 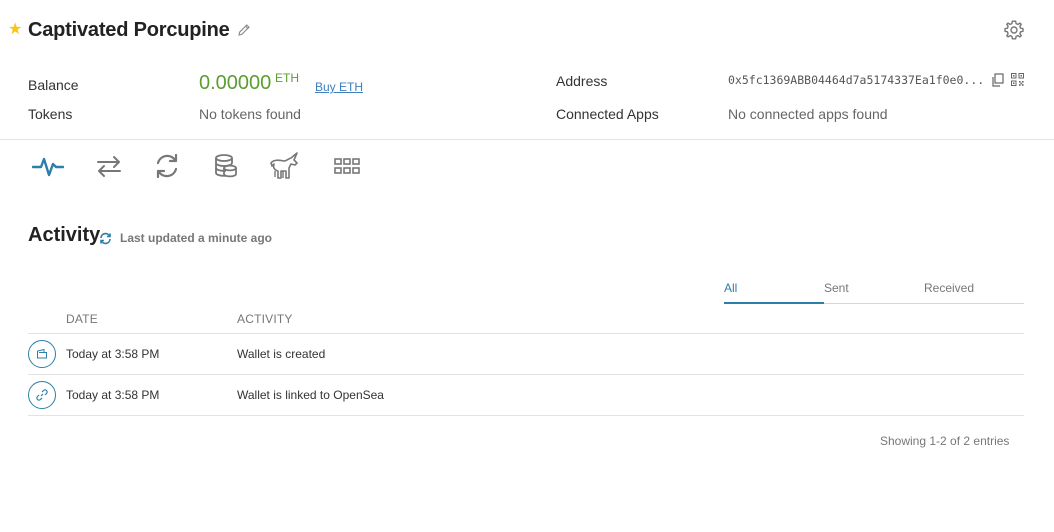 What do you see at coordinates (105, 238) in the screenshot?
I see `refresh-icon` at bounding box center [105, 238].